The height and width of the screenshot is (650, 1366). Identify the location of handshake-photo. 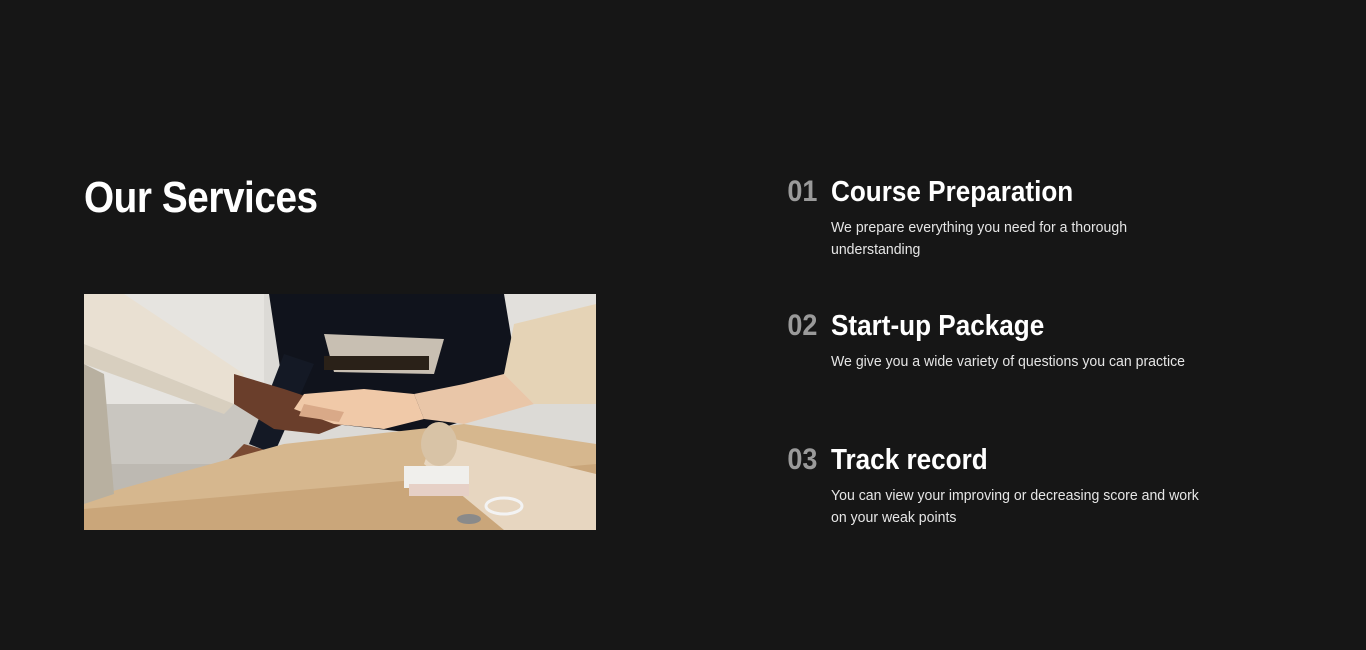
(340, 412).